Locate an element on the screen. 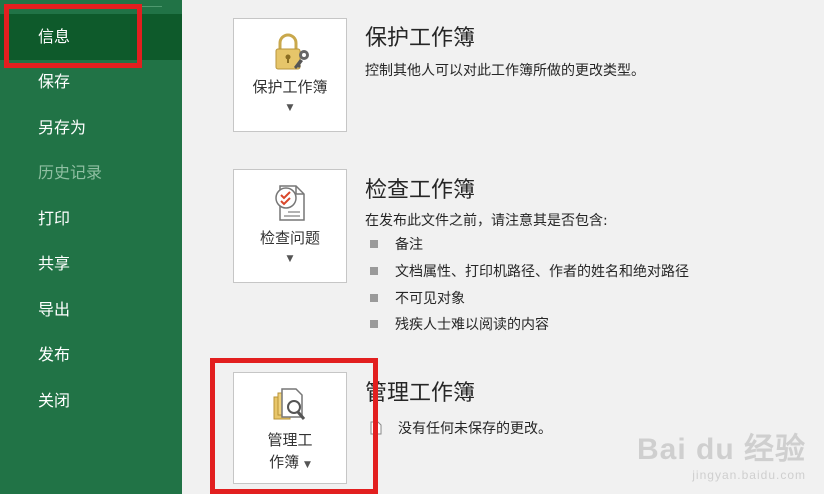 The width and height of the screenshot is (824, 494). bullet-text: 不可见对象 is located at coordinates (430, 299).